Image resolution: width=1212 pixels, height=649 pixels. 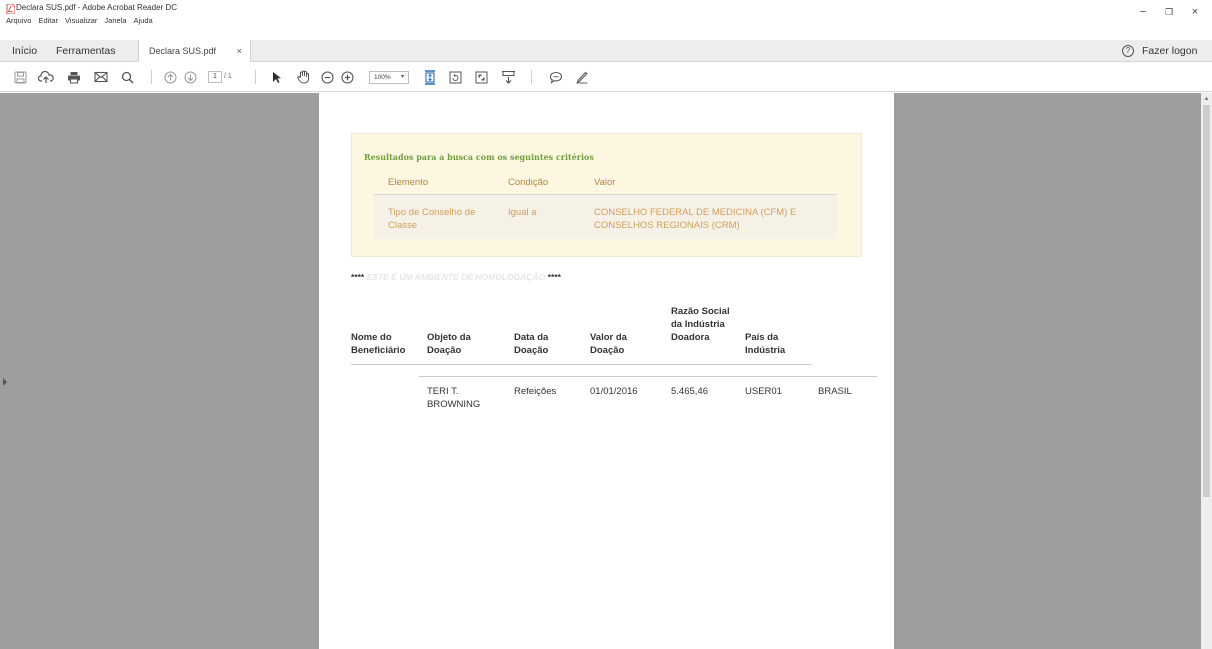 What do you see at coordinates (228, 76) in the screenshot?
I see `page-total: / 1` at bounding box center [228, 76].